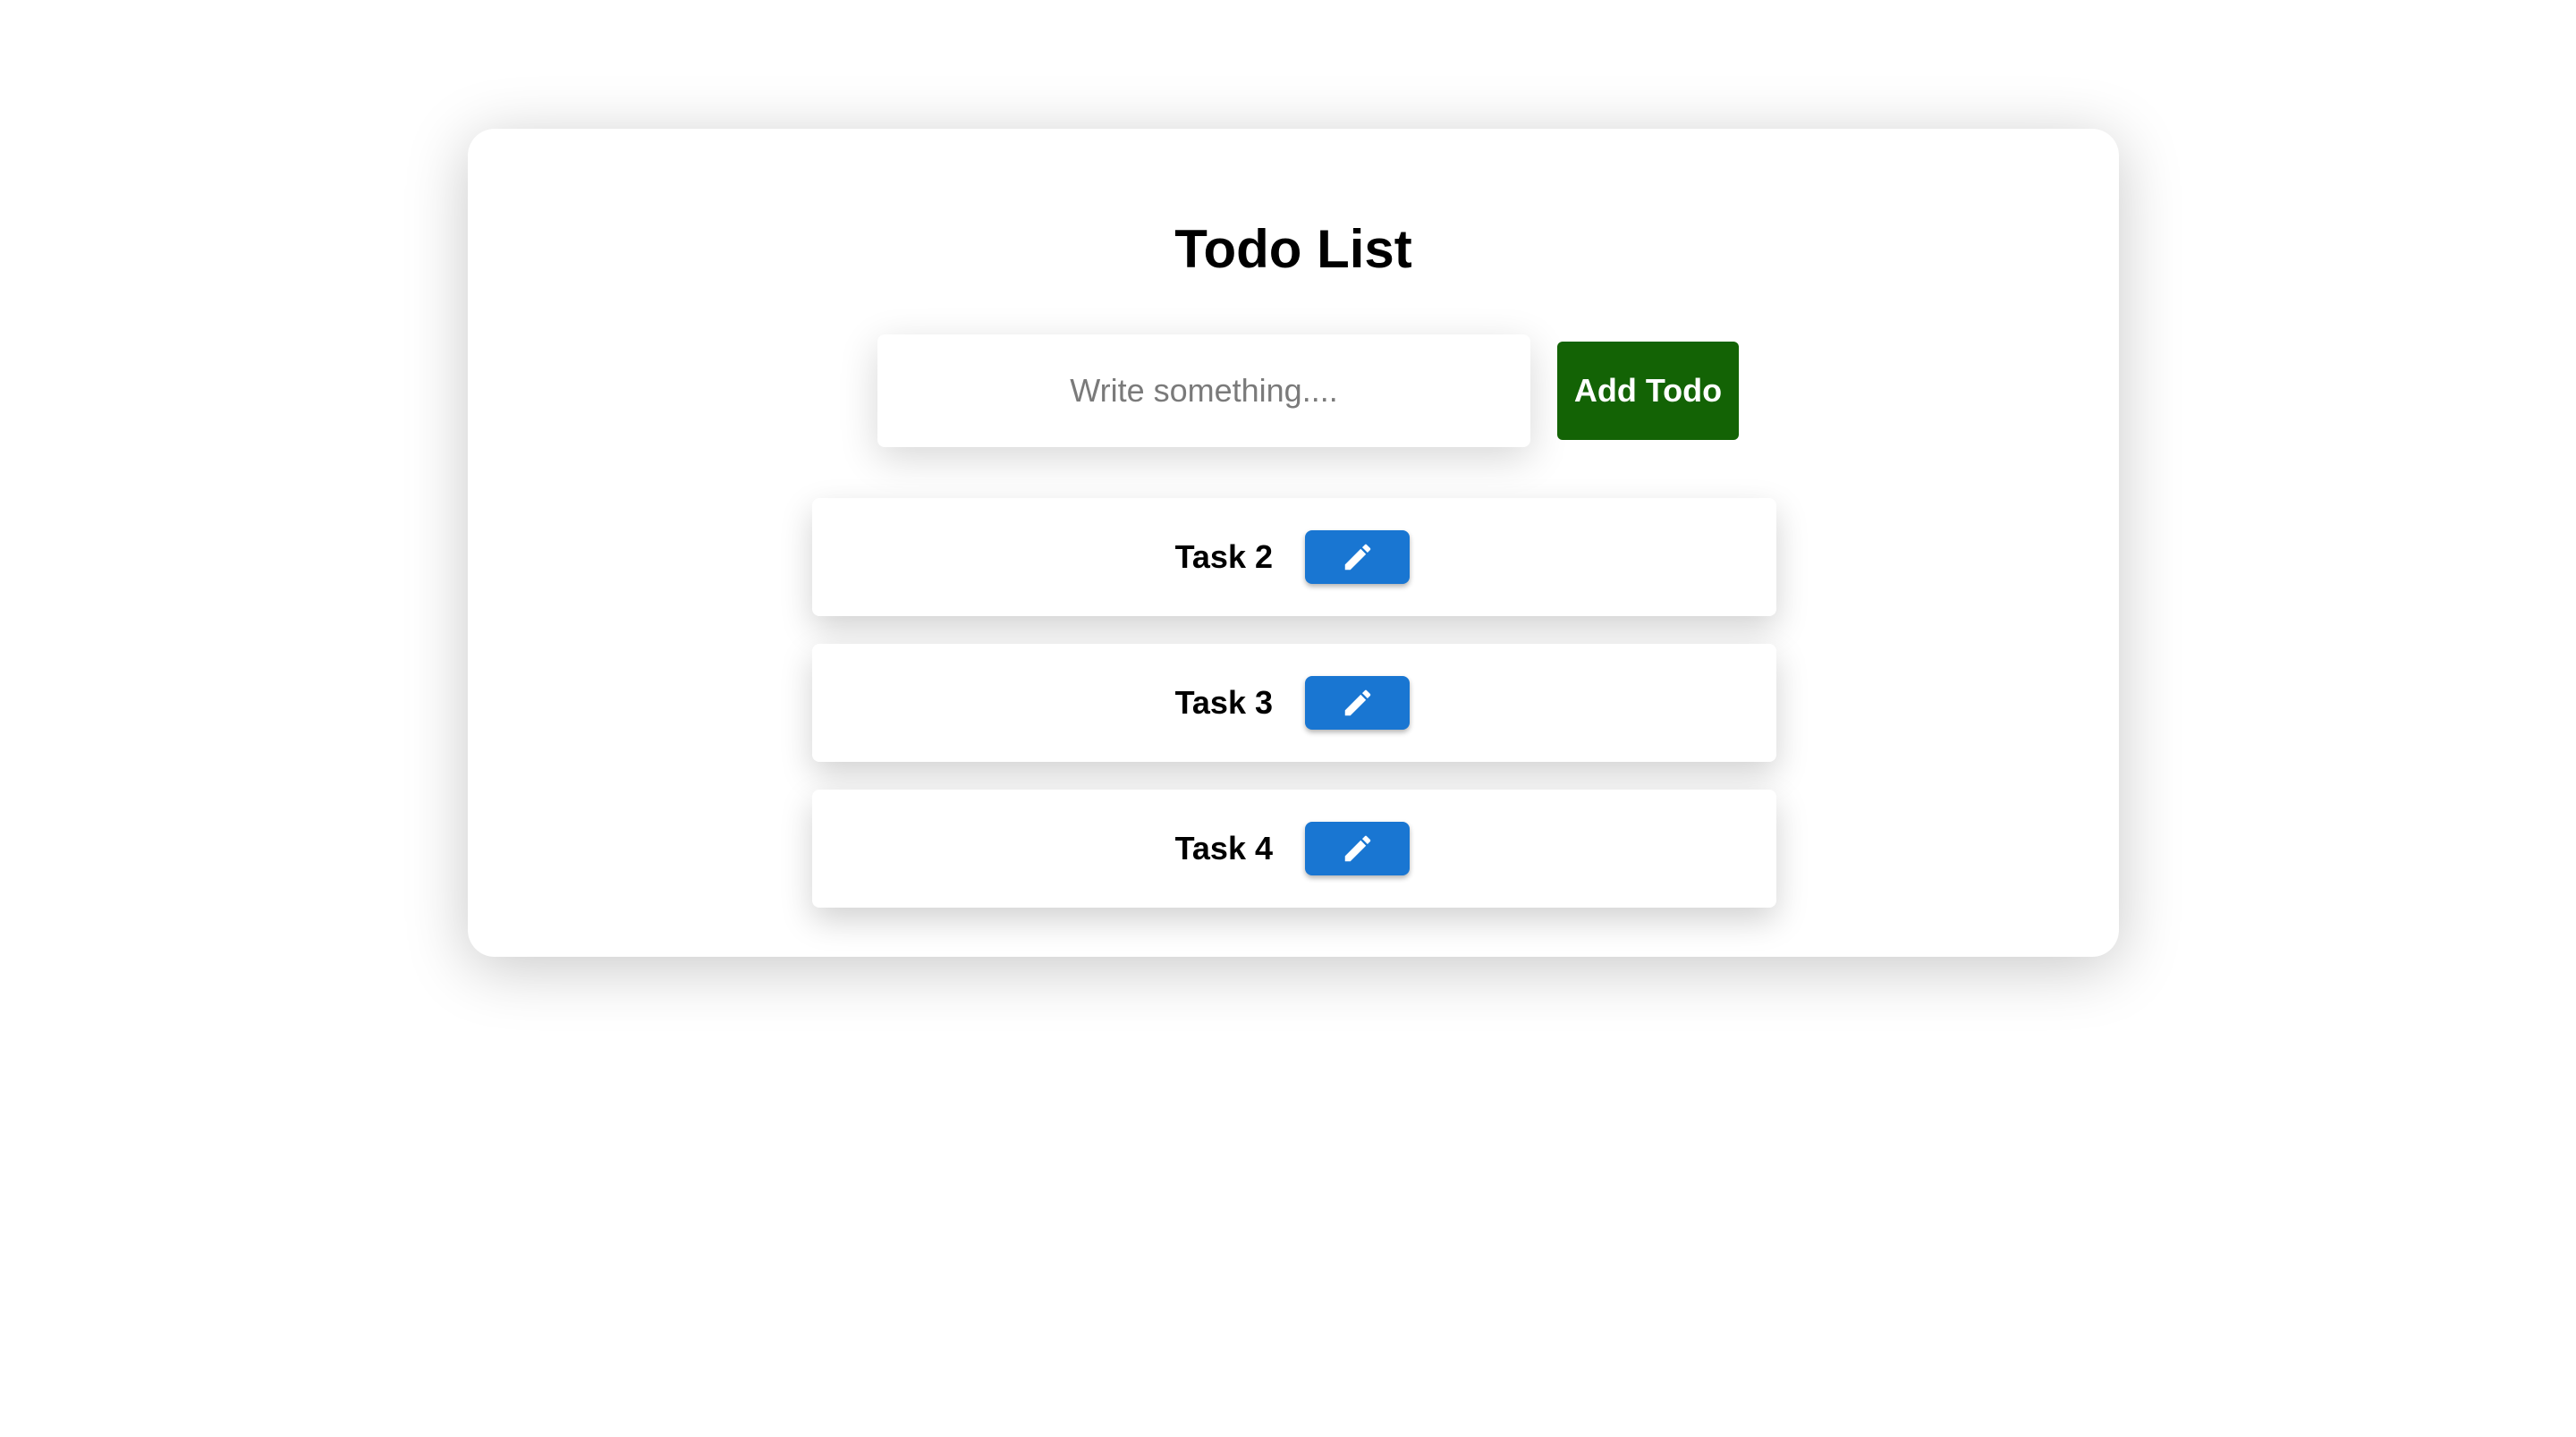 The height and width of the screenshot is (1437, 2576). Describe the element at coordinates (1293, 249) in the screenshot. I see `page-title: Todo List` at that location.